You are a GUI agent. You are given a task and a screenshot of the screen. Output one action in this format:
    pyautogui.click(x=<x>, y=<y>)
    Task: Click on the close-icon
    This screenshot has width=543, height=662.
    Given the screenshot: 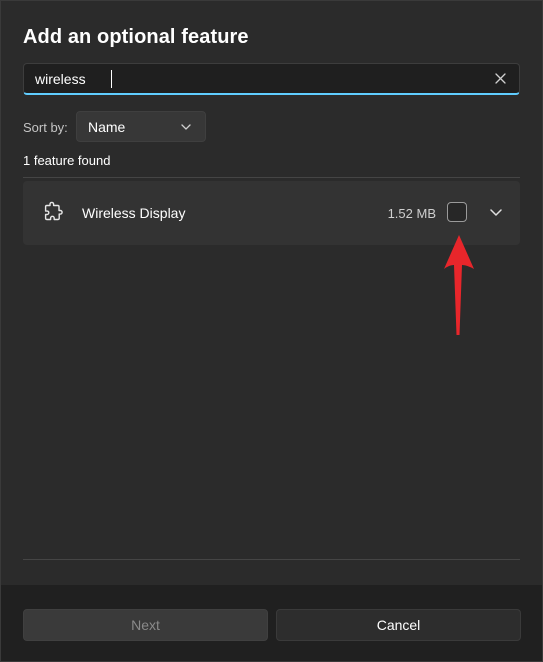 What is the action you would take?
    pyautogui.click(x=500, y=78)
    